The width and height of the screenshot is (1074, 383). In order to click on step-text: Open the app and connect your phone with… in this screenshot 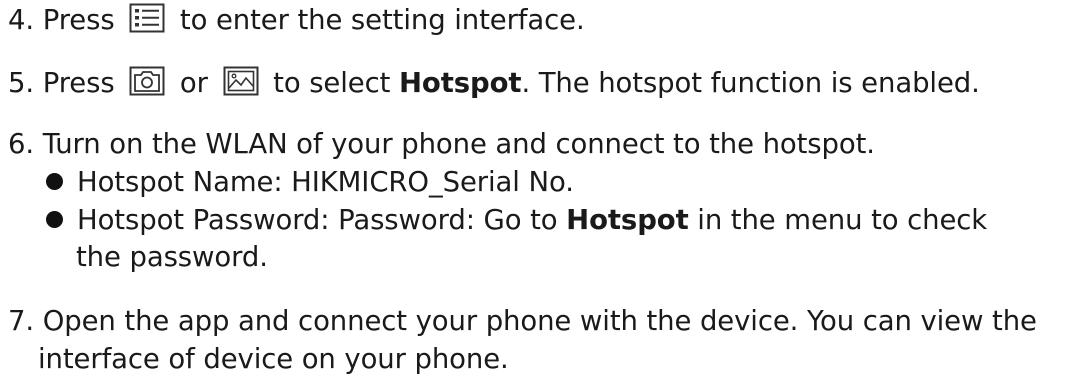, I will do `click(539, 321)`.